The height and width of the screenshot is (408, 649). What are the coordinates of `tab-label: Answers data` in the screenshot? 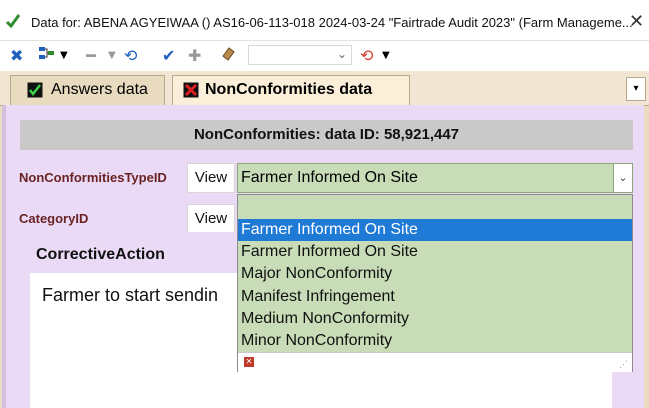 It's located at (99, 89).